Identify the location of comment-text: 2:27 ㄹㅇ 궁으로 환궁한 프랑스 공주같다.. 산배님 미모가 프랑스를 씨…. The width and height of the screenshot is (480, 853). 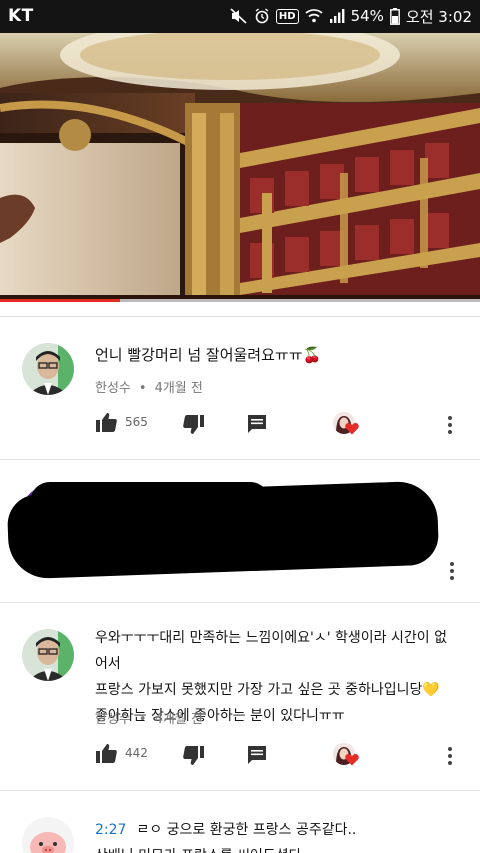
(276, 835).